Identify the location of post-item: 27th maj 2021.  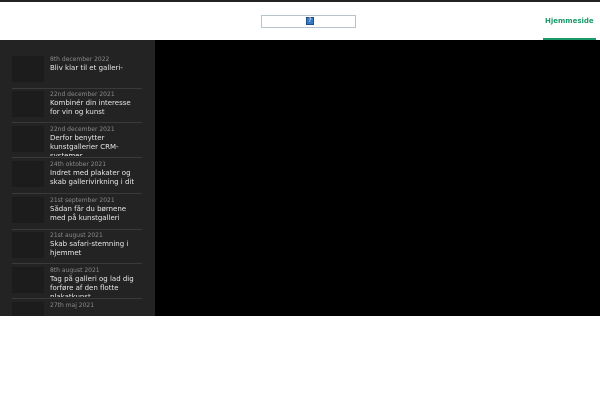
(77, 309).